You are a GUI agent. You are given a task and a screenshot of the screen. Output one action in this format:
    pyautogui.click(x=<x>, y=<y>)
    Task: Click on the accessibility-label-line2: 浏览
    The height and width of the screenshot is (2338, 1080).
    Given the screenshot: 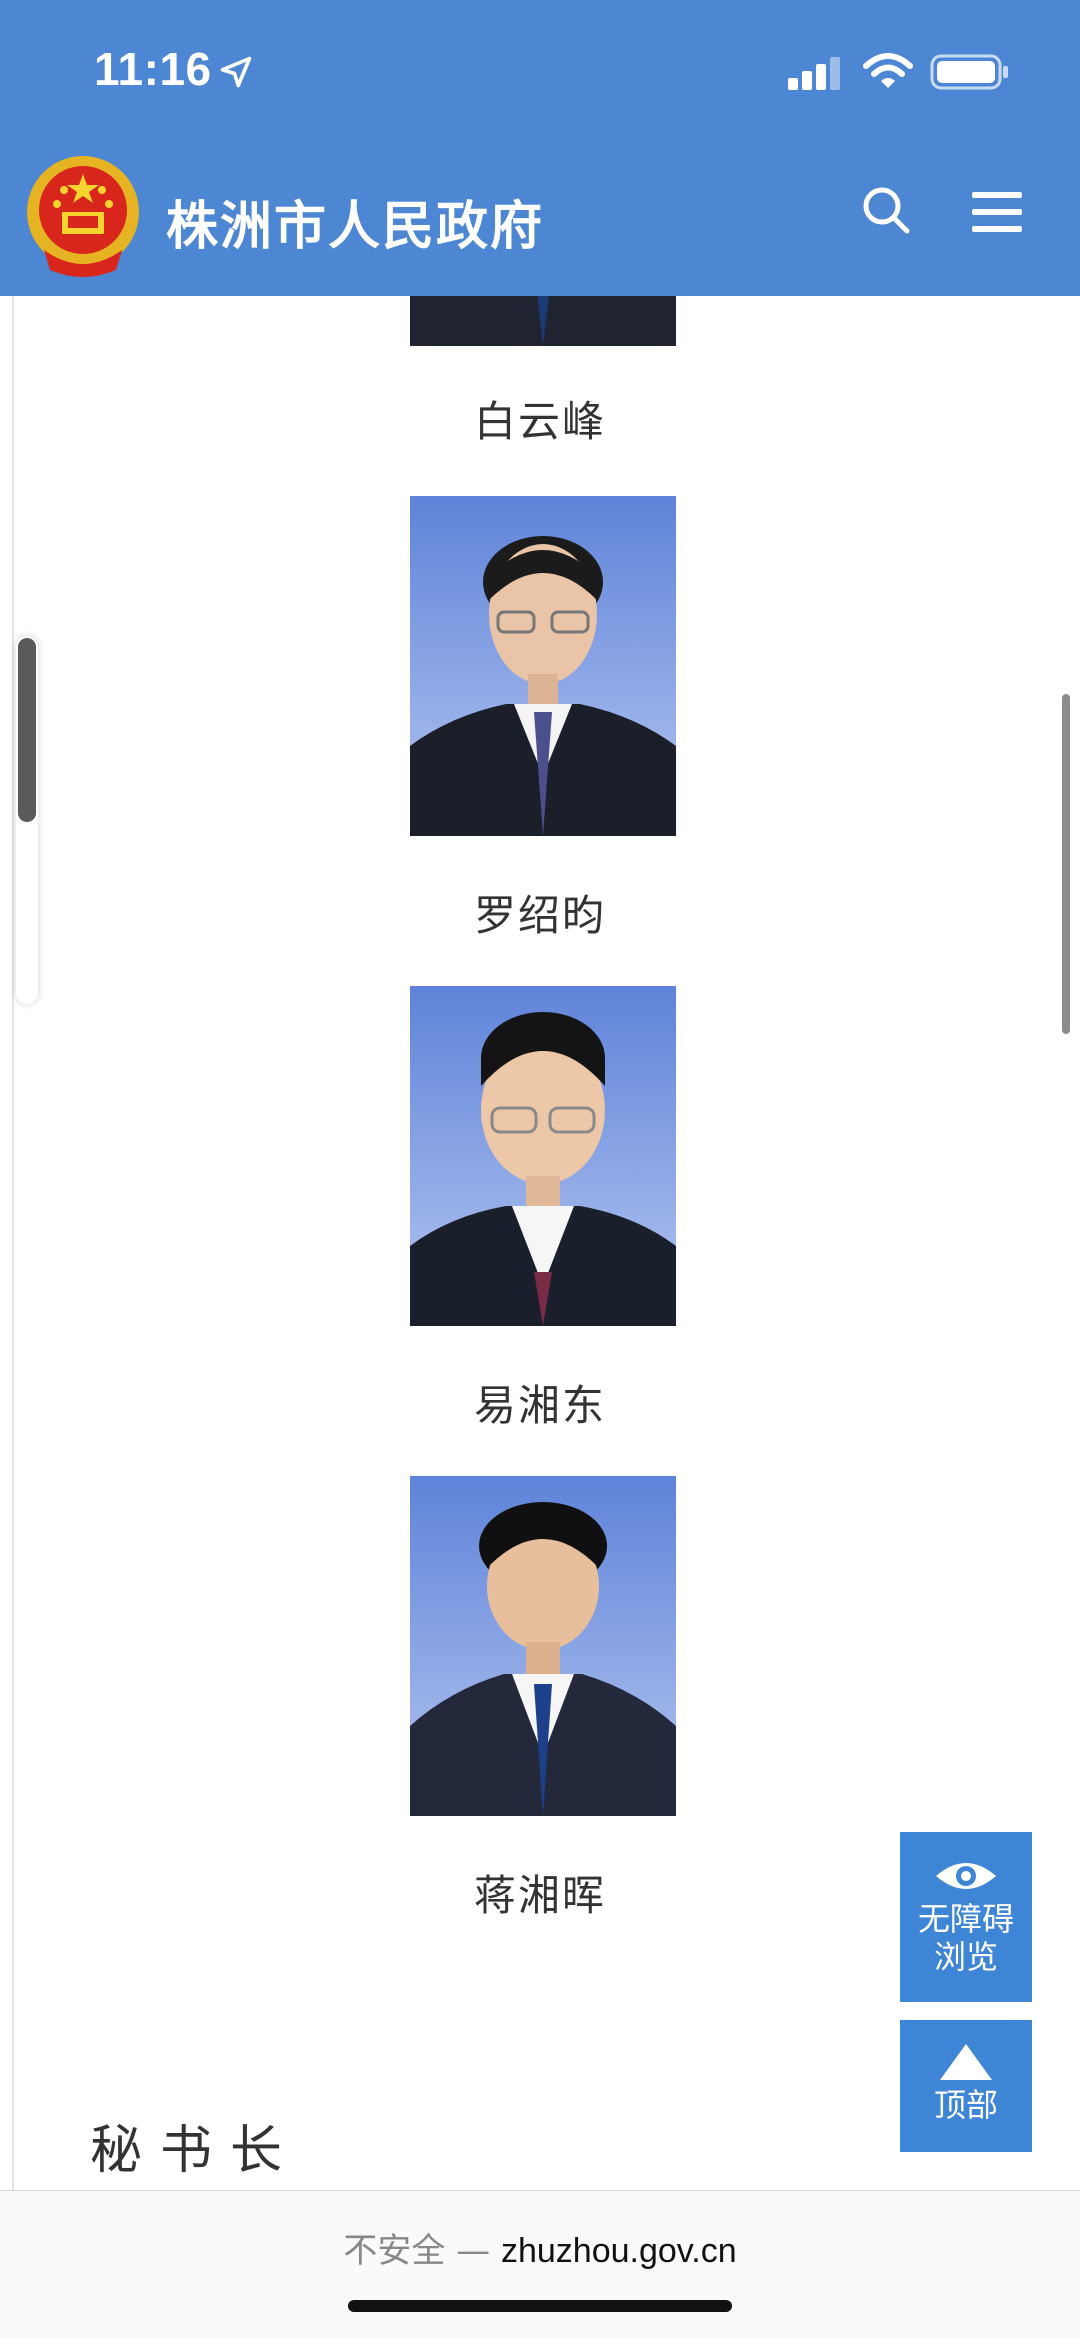 What is the action you would take?
    pyautogui.click(x=965, y=1957)
    